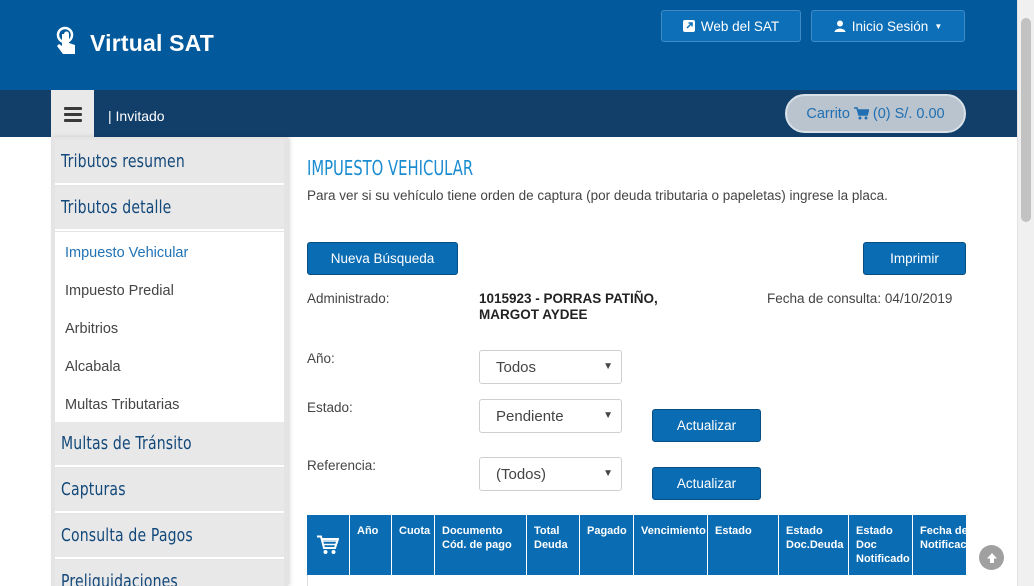  Describe the element at coordinates (860, 298) in the screenshot. I see `consult-date: Fecha de consulta: 04/10/2019` at that location.